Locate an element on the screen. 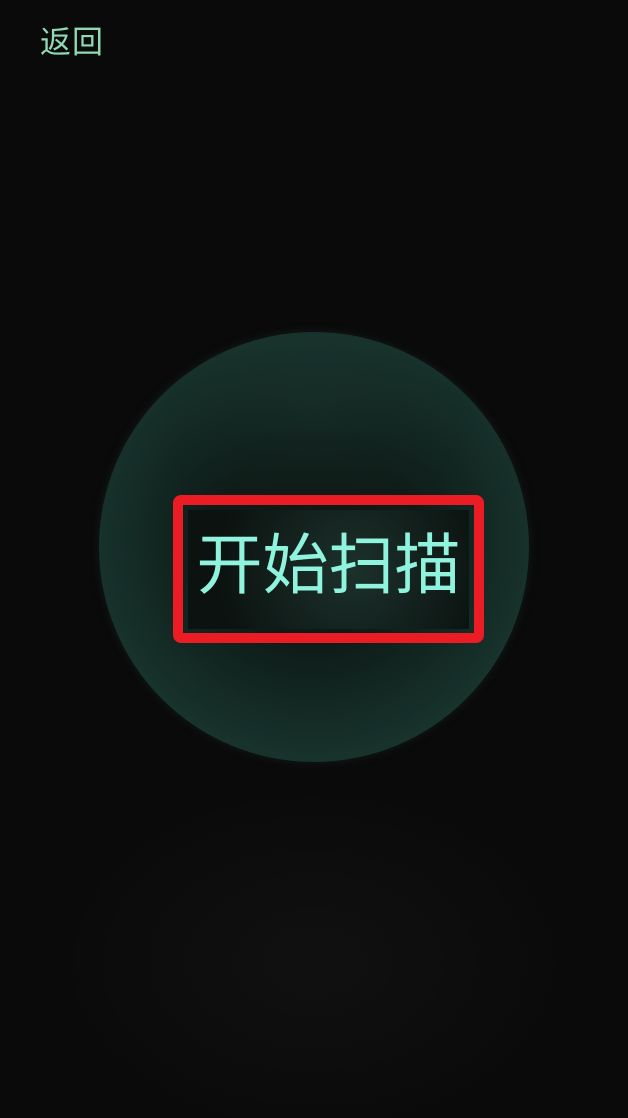 The height and width of the screenshot is (1118, 628). start-scan-button-inner: 开始扫描 is located at coordinates (328, 569).